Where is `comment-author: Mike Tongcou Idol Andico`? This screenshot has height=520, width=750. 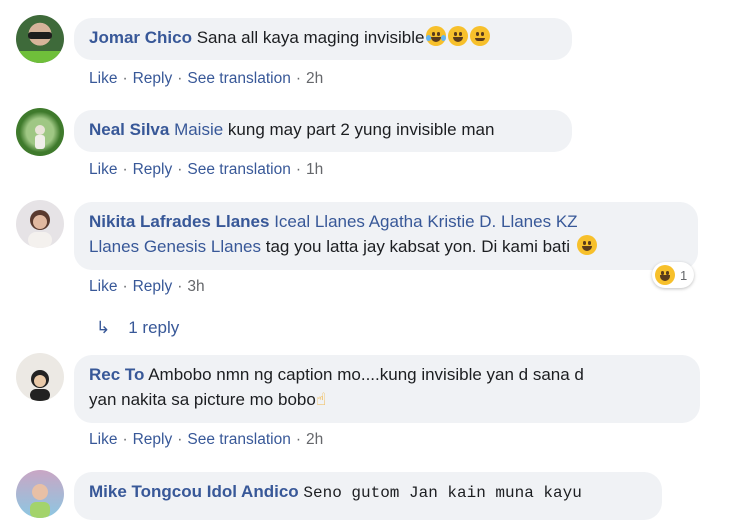 comment-author: Mike Tongcou Idol Andico is located at coordinates (194, 491).